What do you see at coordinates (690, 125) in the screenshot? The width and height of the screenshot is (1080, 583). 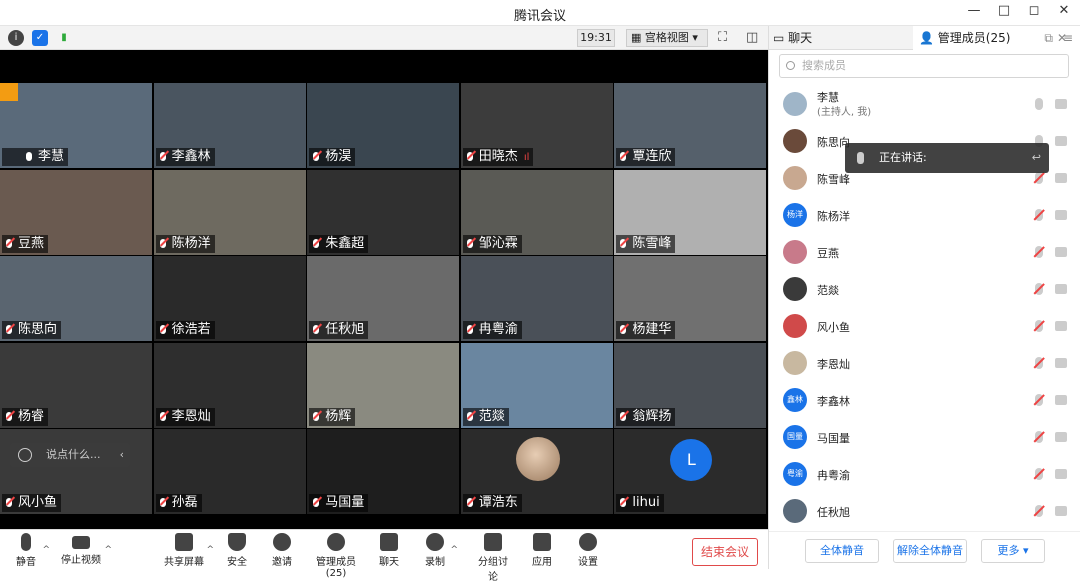 I see `video-tile: 覃连欣` at bounding box center [690, 125].